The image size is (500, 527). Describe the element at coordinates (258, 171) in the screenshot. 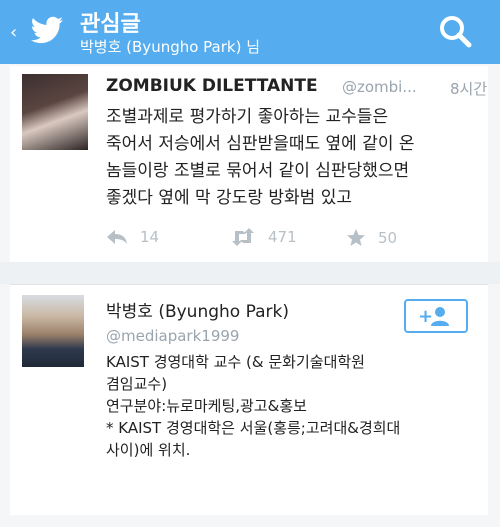

I see `tweet-text-line: 놈들이랑 조별로 묶어서 같이 심판당했으면` at that location.